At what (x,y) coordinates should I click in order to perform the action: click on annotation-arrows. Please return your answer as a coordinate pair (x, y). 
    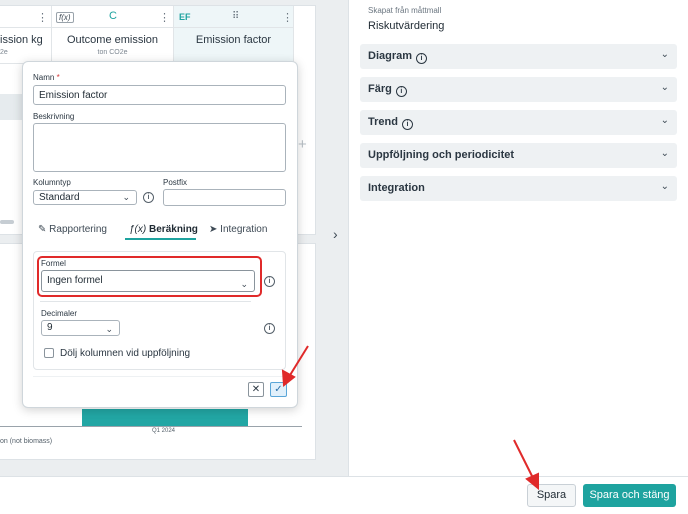
    Looking at the image, I should click on (410, 418).